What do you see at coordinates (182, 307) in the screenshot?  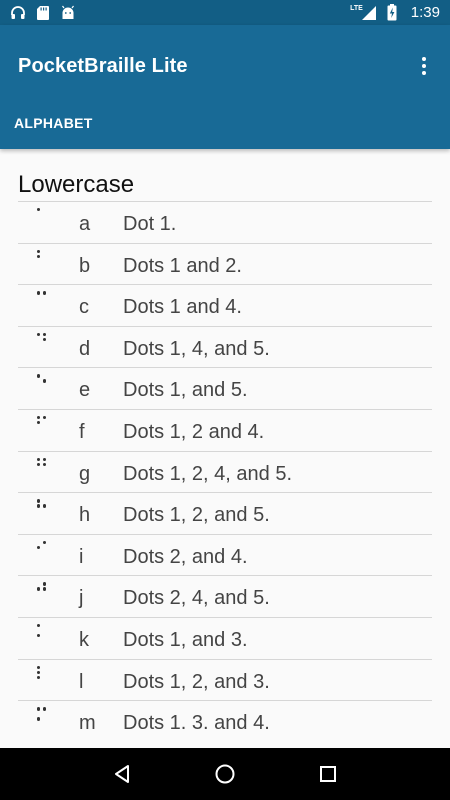 I see `dot-description: Dots 1 and 4.` at bounding box center [182, 307].